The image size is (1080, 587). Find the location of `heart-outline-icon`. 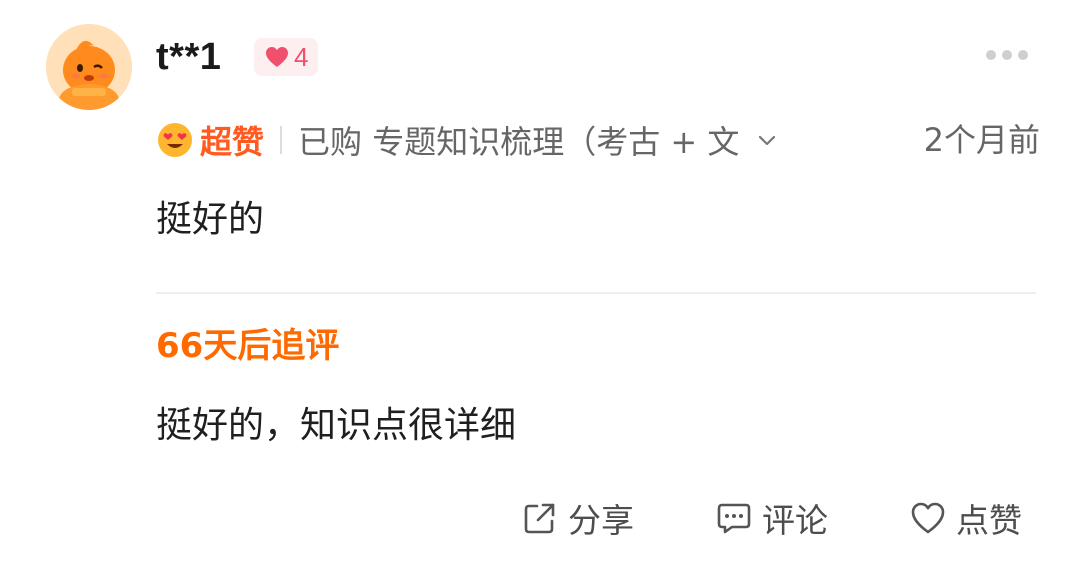

heart-outline-icon is located at coordinates (928, 518).